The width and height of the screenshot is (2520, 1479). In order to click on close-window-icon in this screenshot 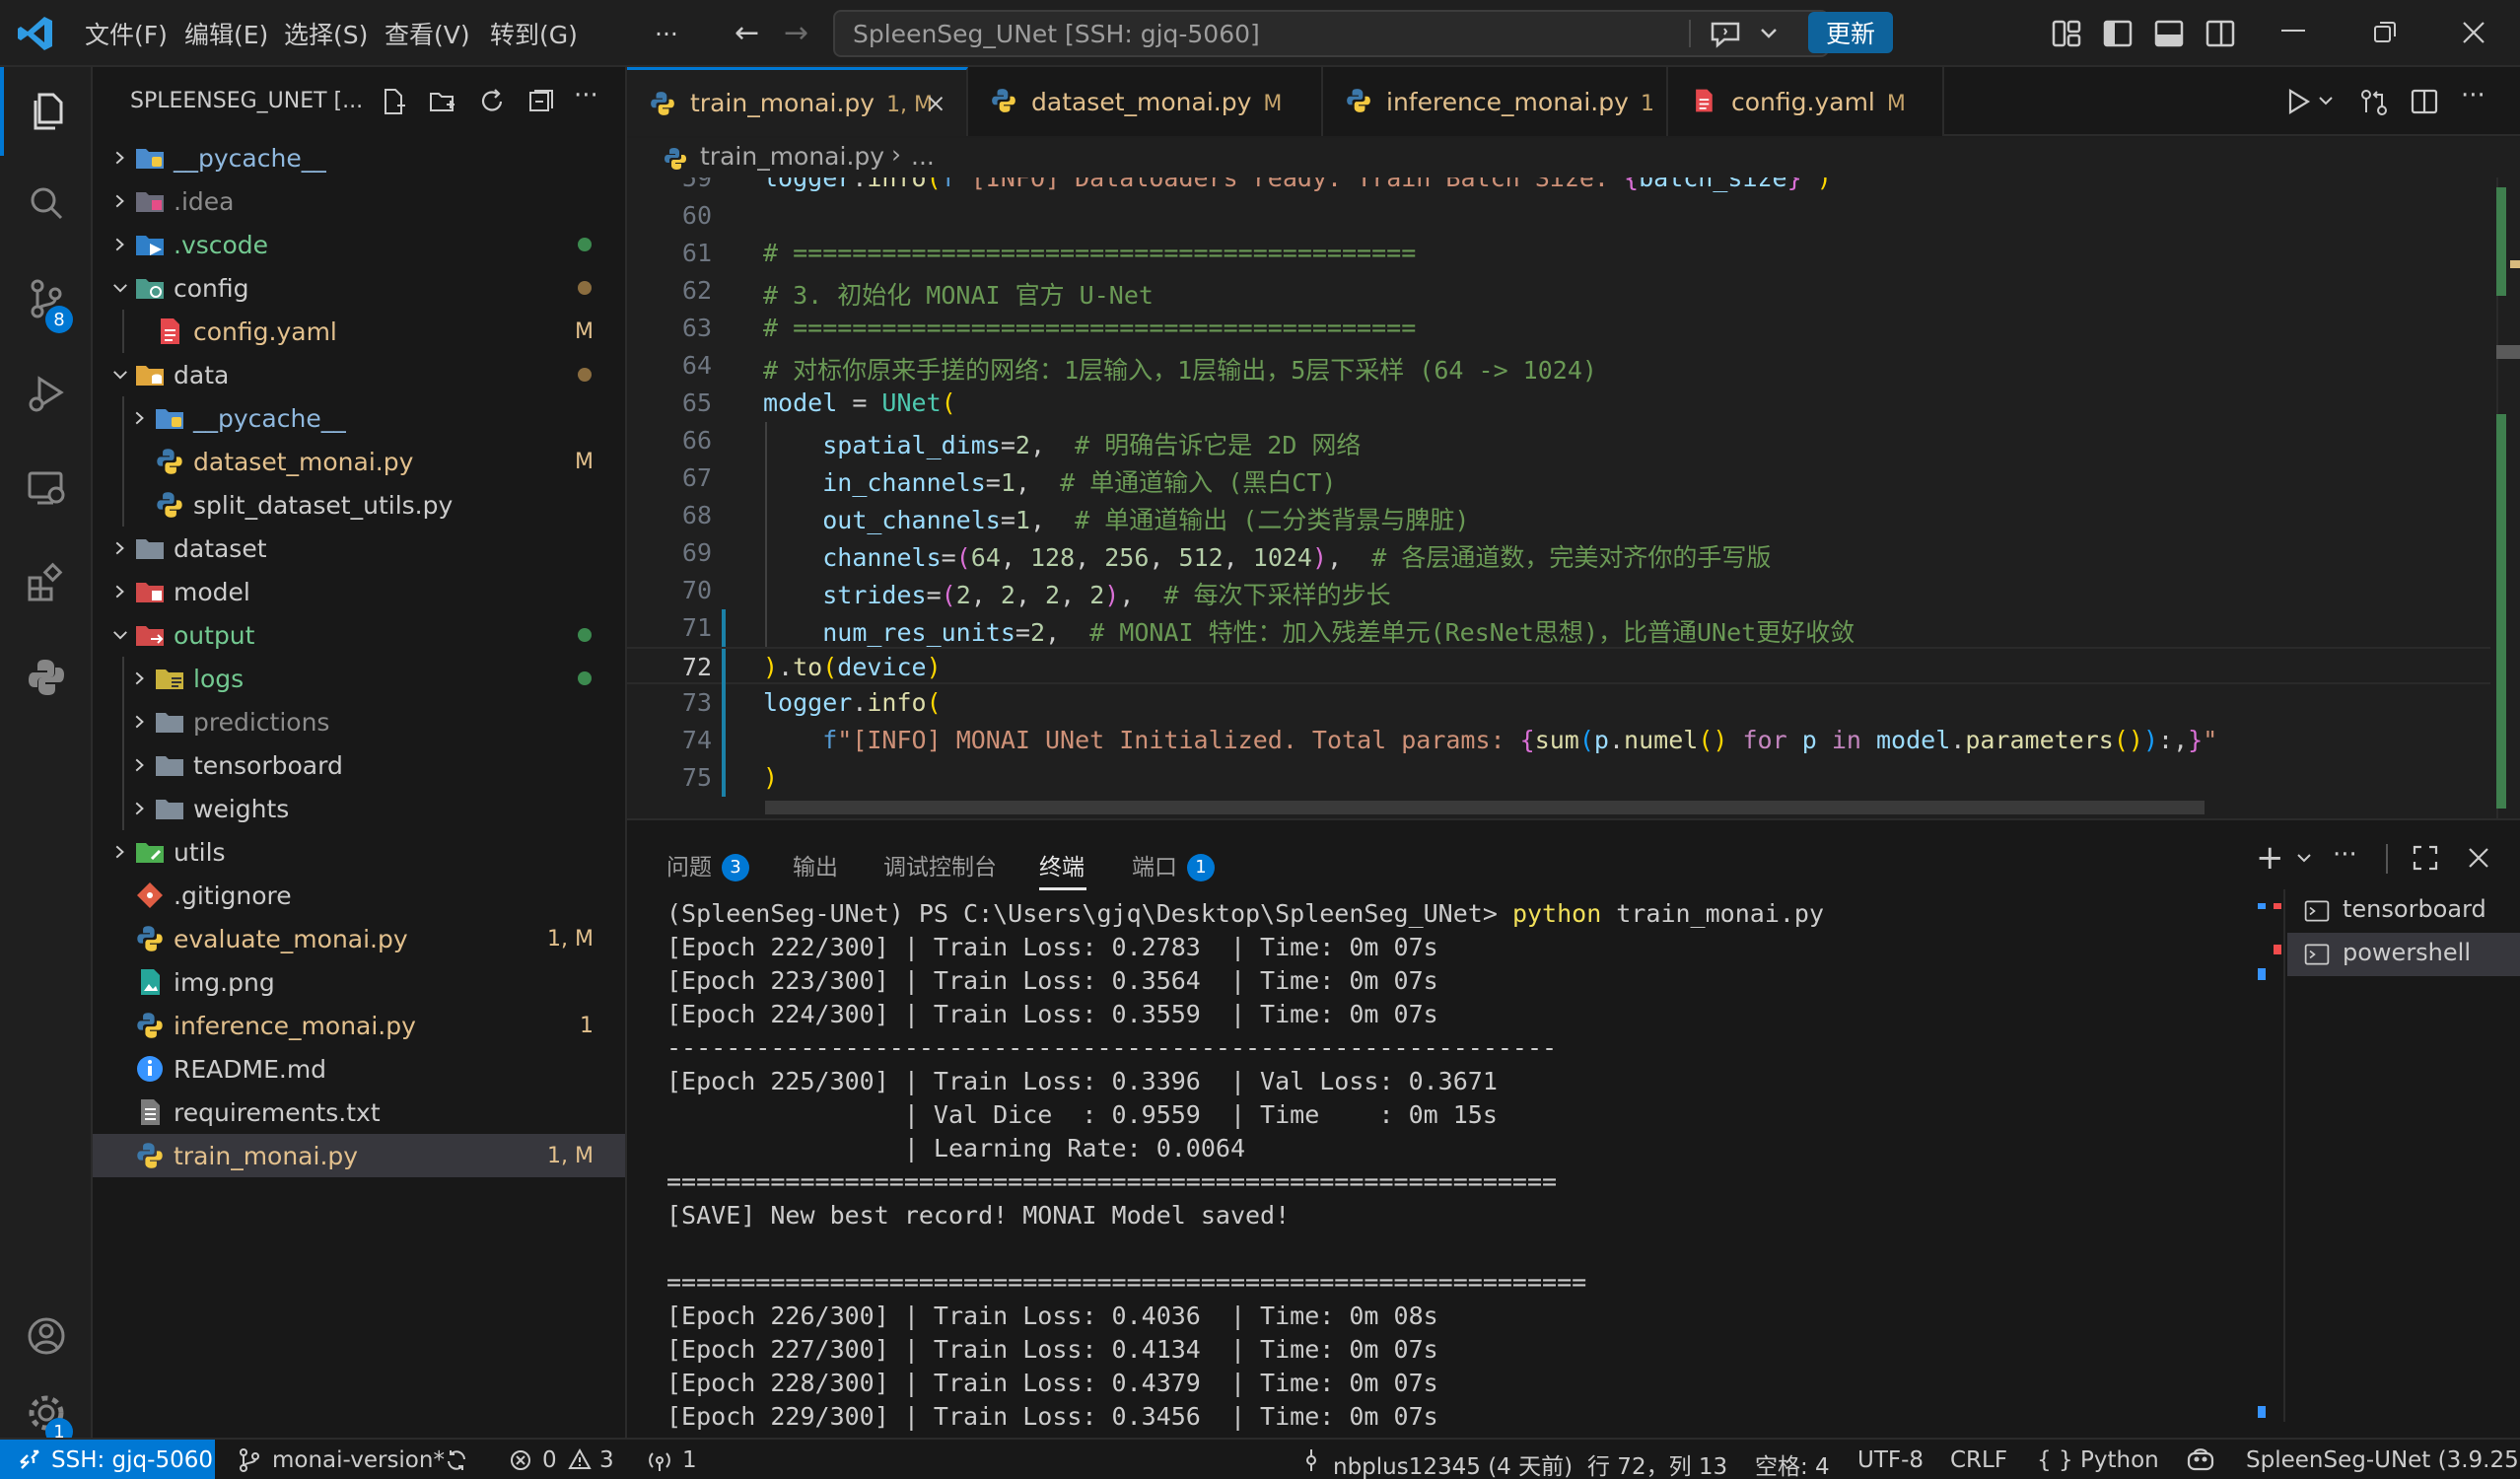, I will do `click(2473, 32)`.